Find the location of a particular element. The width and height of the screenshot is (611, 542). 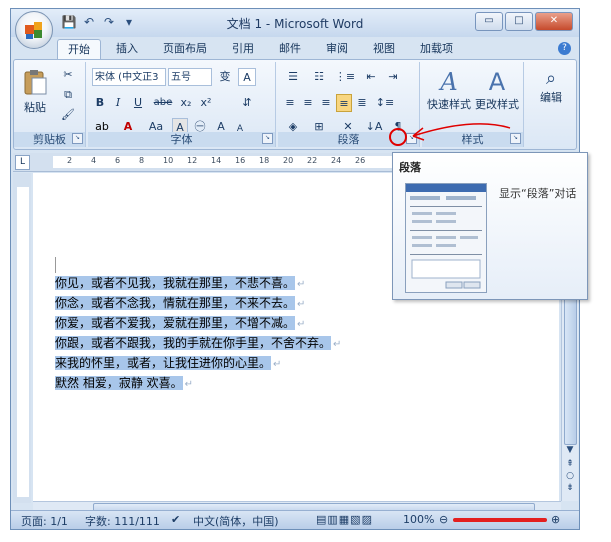

align-center-icon: ≡ is located at coordinates (308, 103).